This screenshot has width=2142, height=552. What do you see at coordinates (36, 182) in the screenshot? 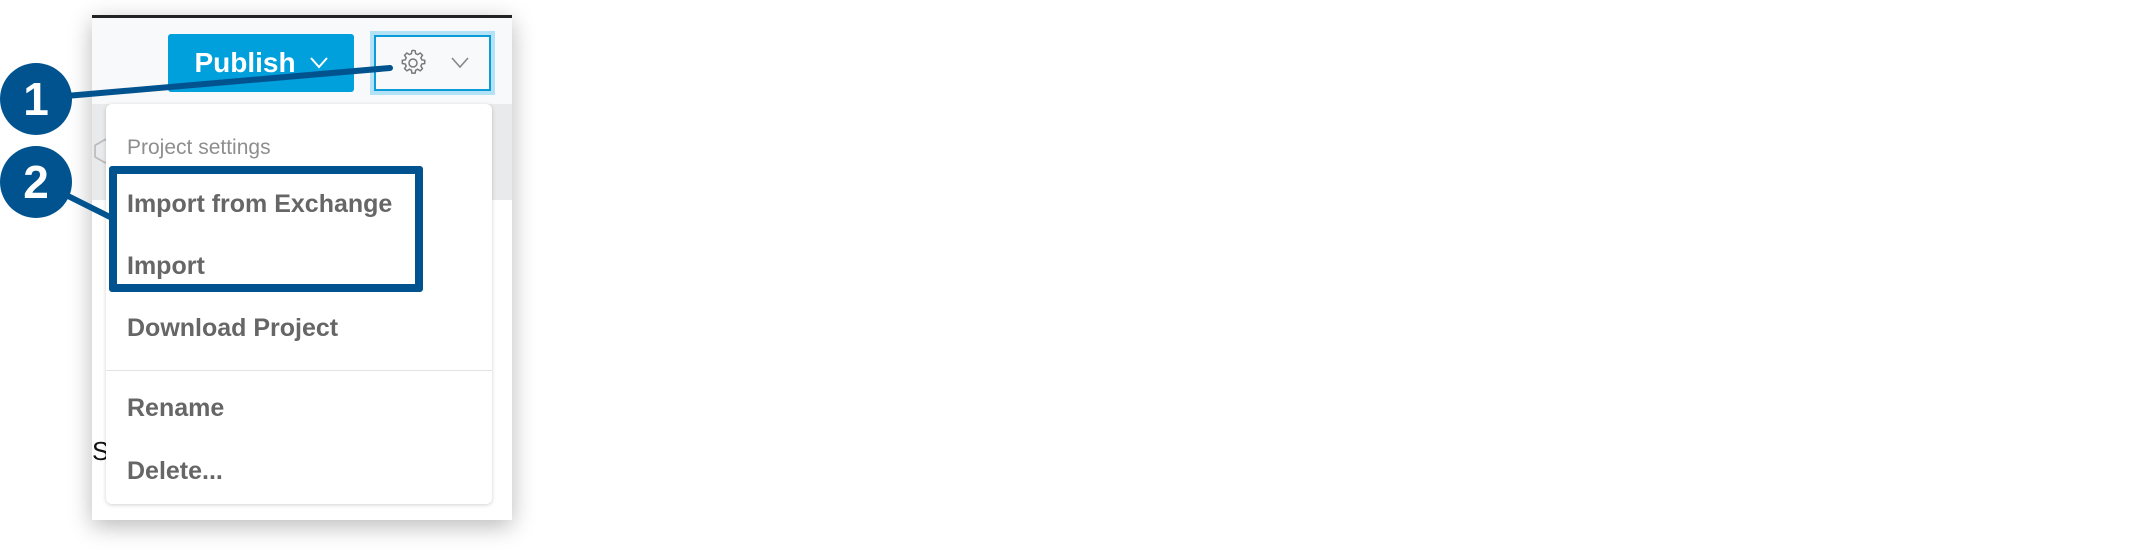
I see `callout-badge-2: 2` at bounding box center [36, 182].